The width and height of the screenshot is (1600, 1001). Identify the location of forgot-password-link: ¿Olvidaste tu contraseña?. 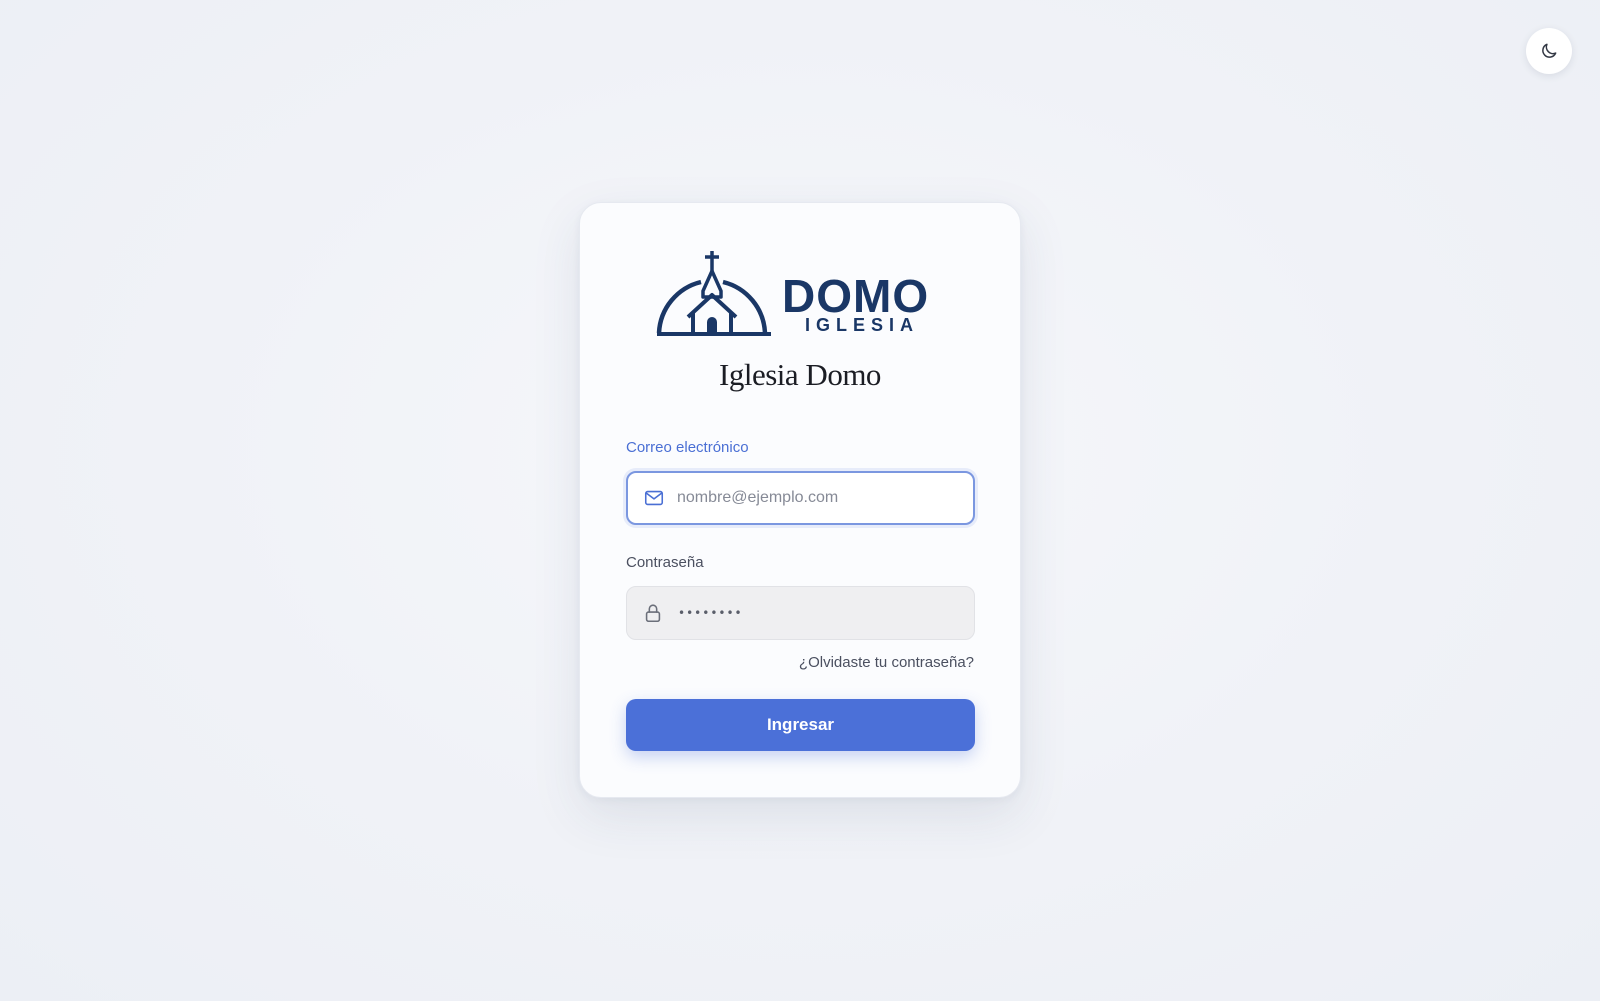
(886, 662).